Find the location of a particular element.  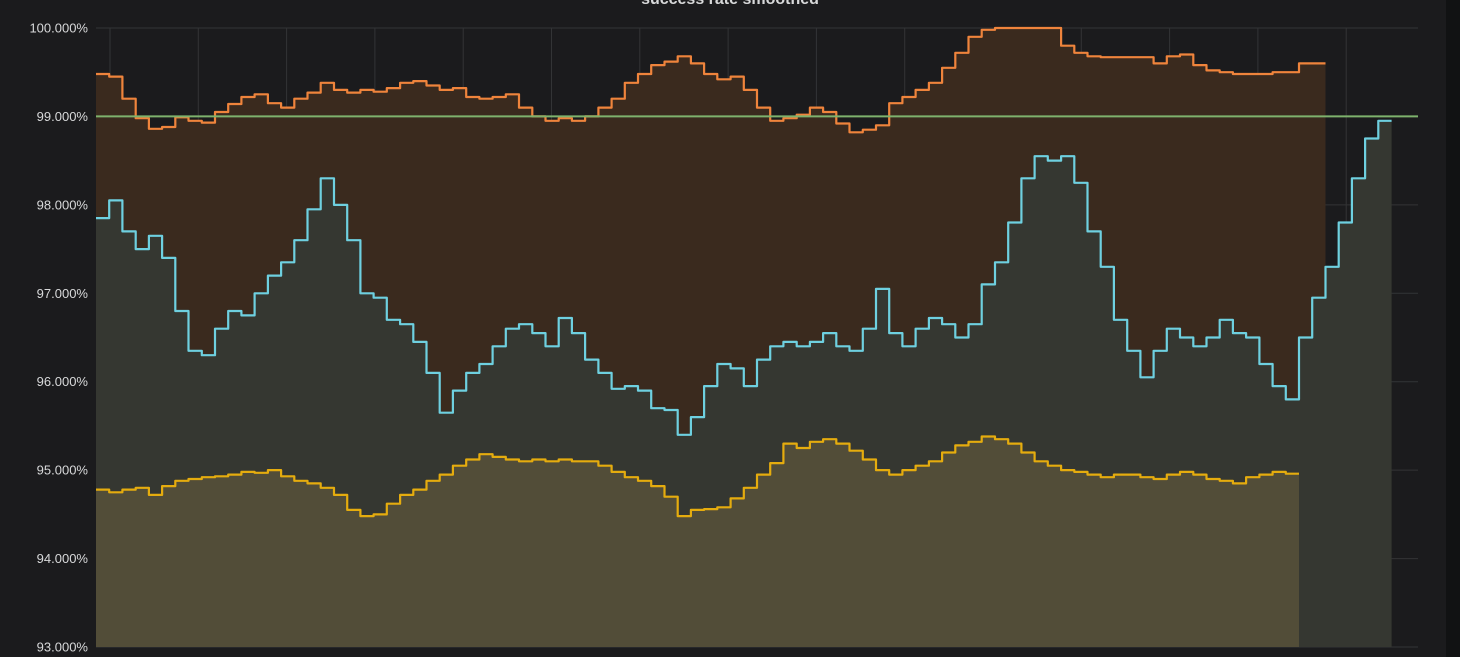

y-tick-label-4: 96.000% is located at coordinates (63, 381).